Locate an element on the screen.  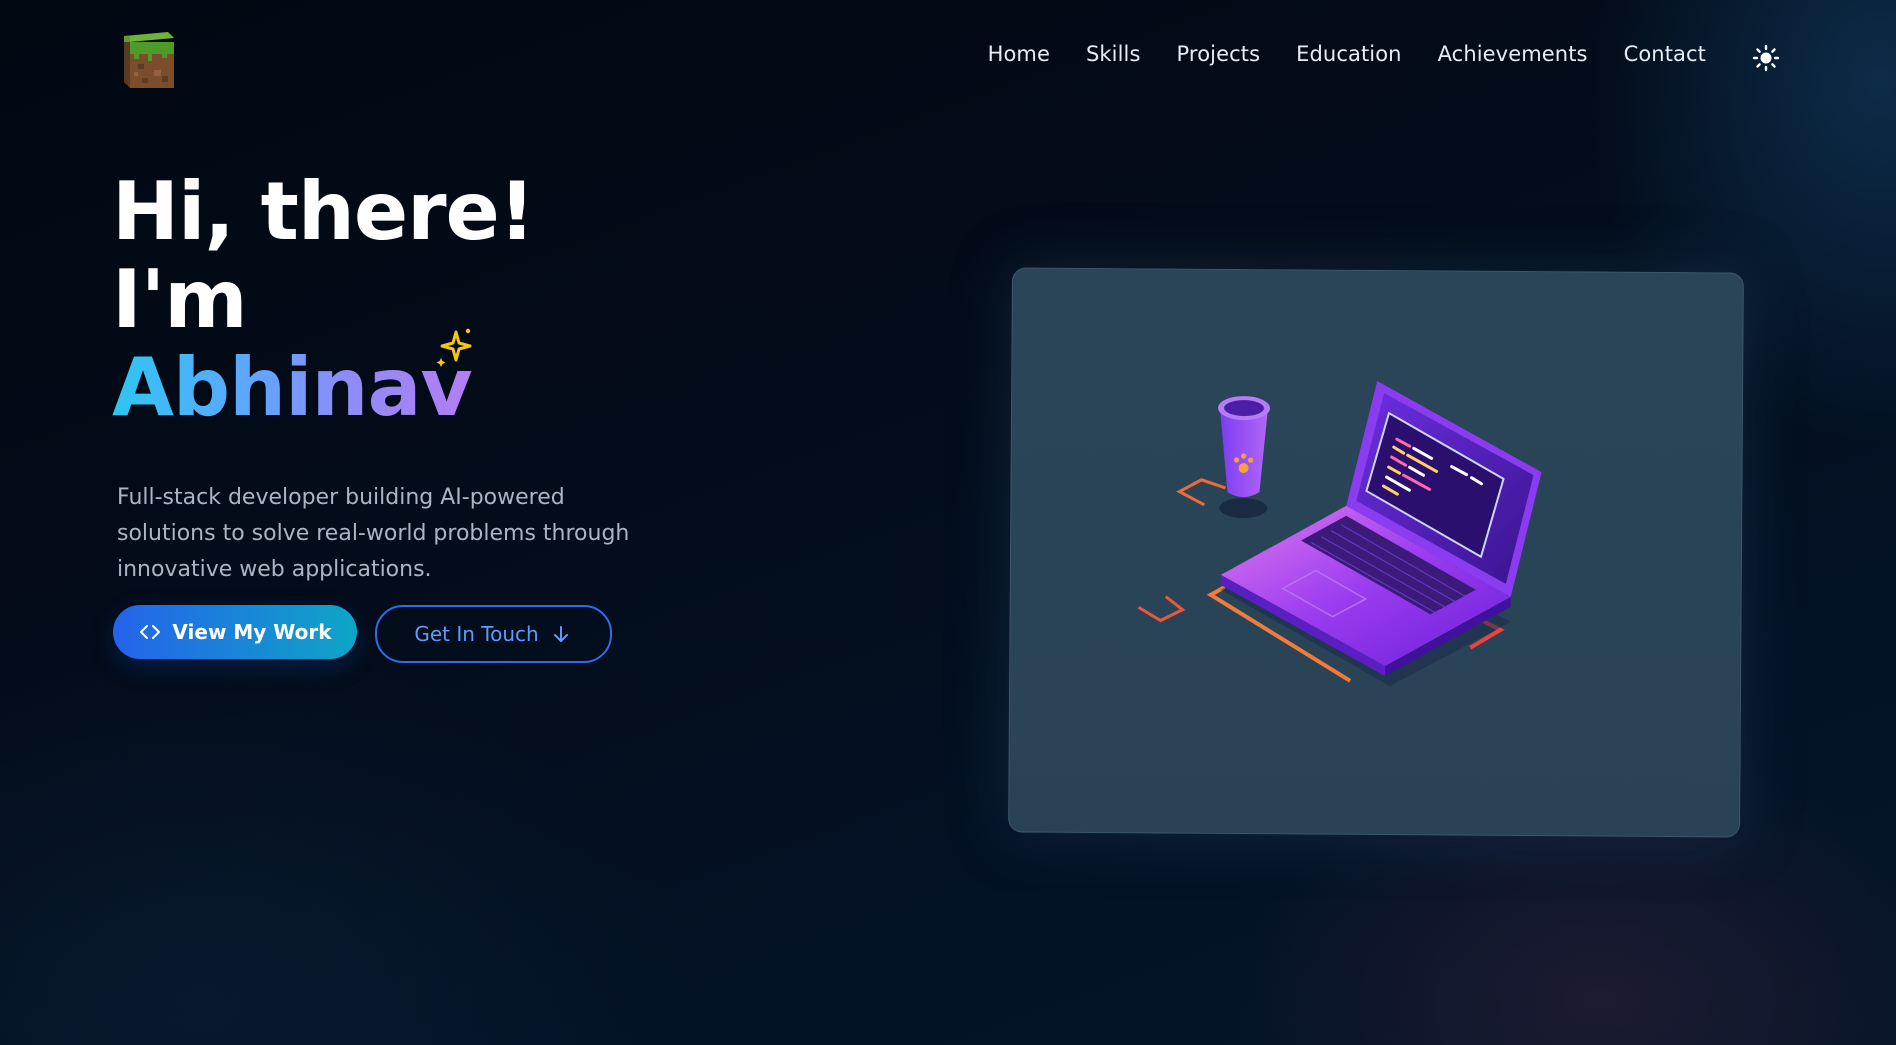
nav-contact: Contact is located at coordinates (1665, 54).